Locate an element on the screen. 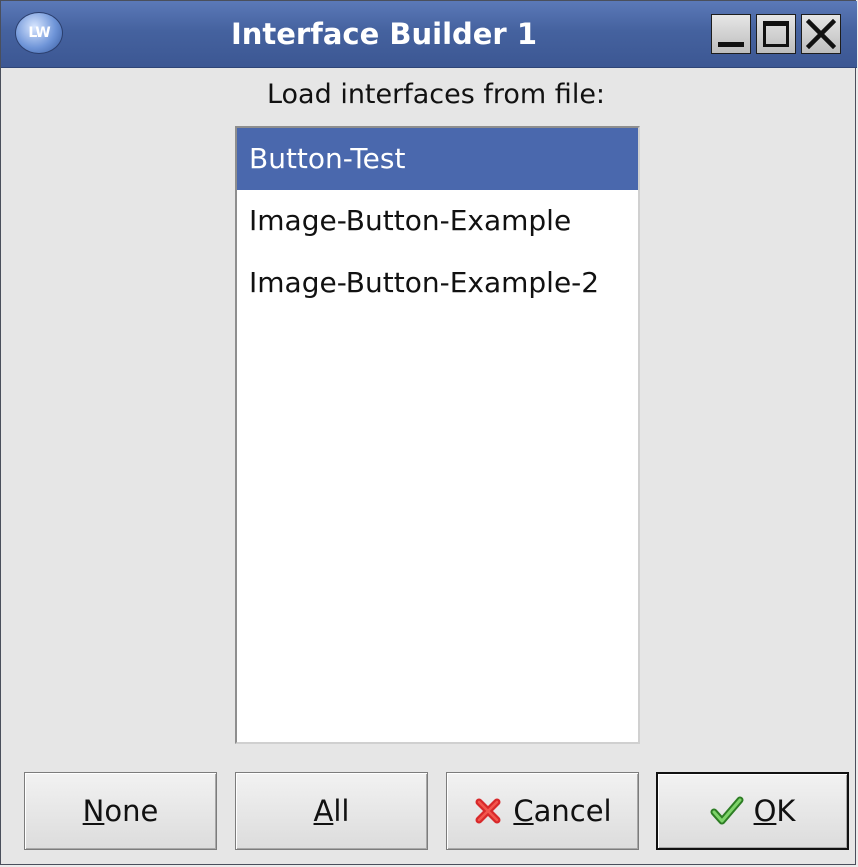 This screenshot has height=867, width=858. none-button: None is located at coordinates (120, 811).